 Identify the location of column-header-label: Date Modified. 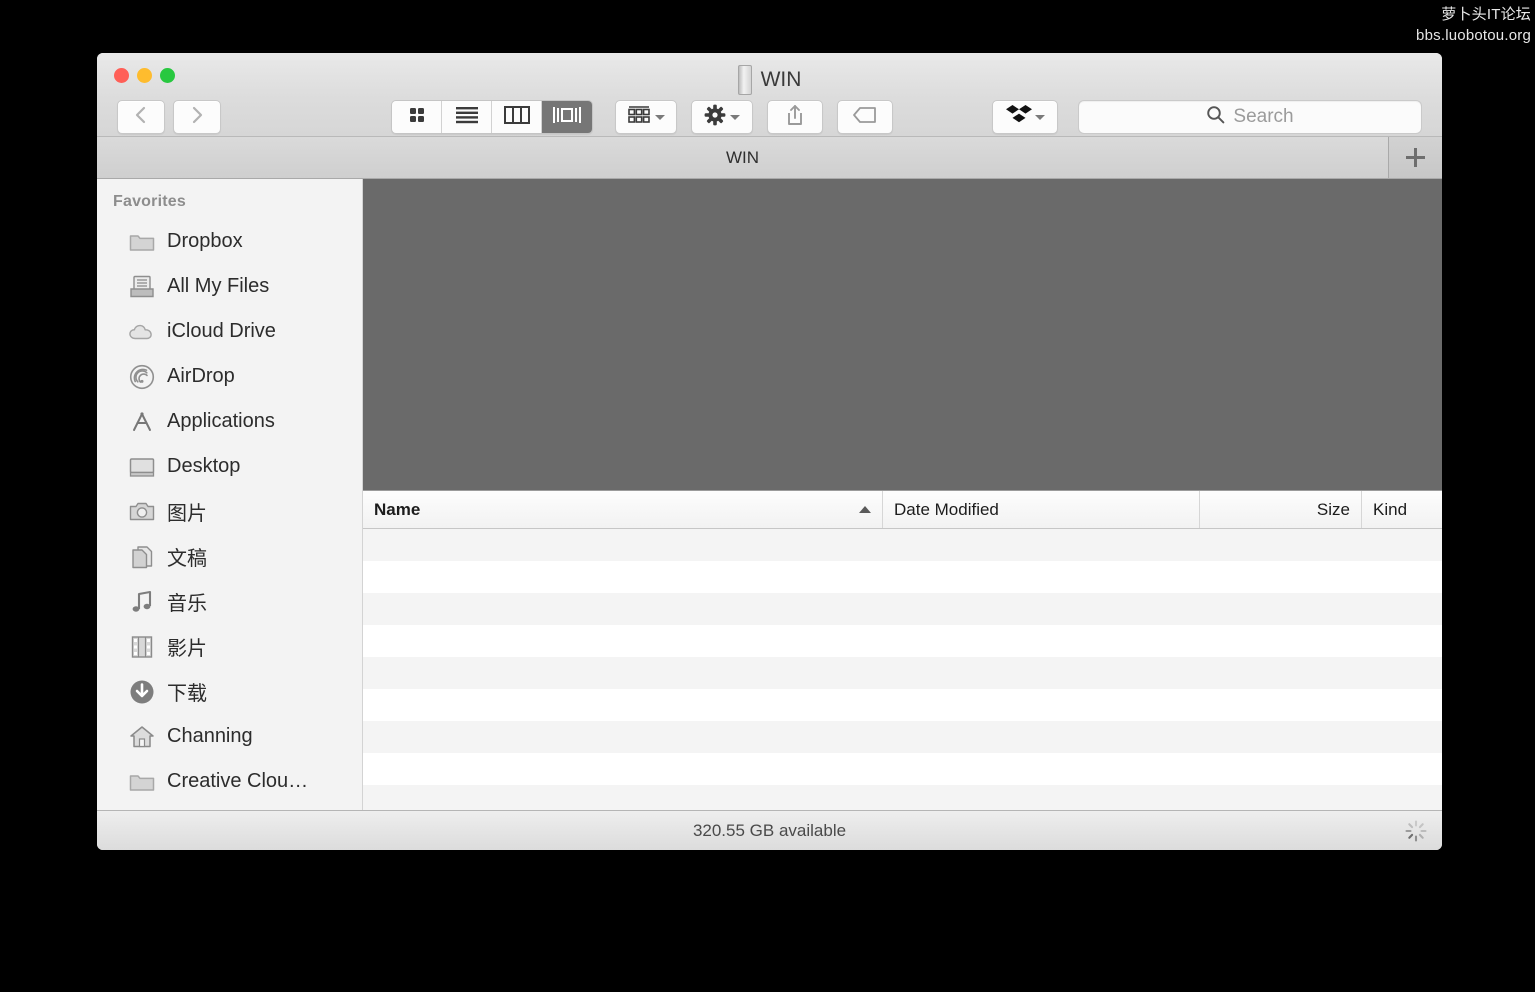
(946, 509).